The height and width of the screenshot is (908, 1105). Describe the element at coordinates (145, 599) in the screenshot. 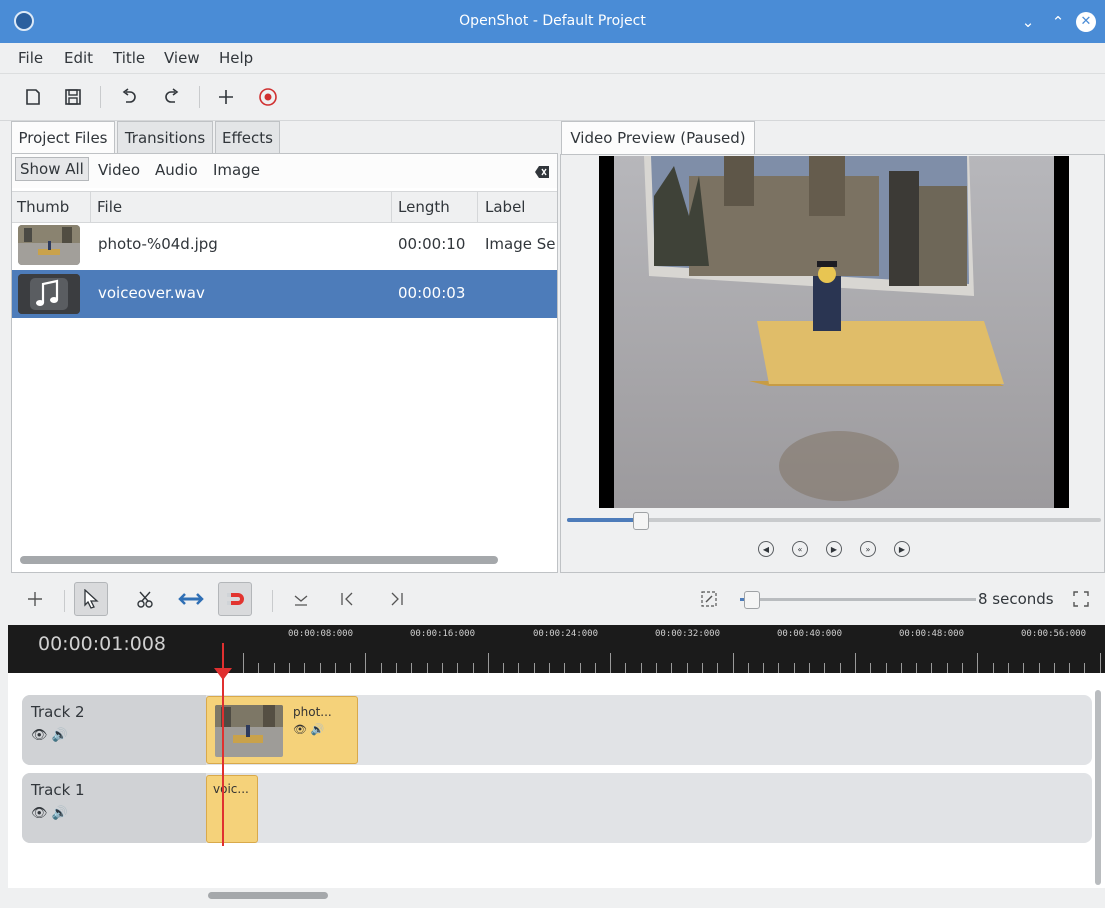

I see `razor-tool-icon` at that location.